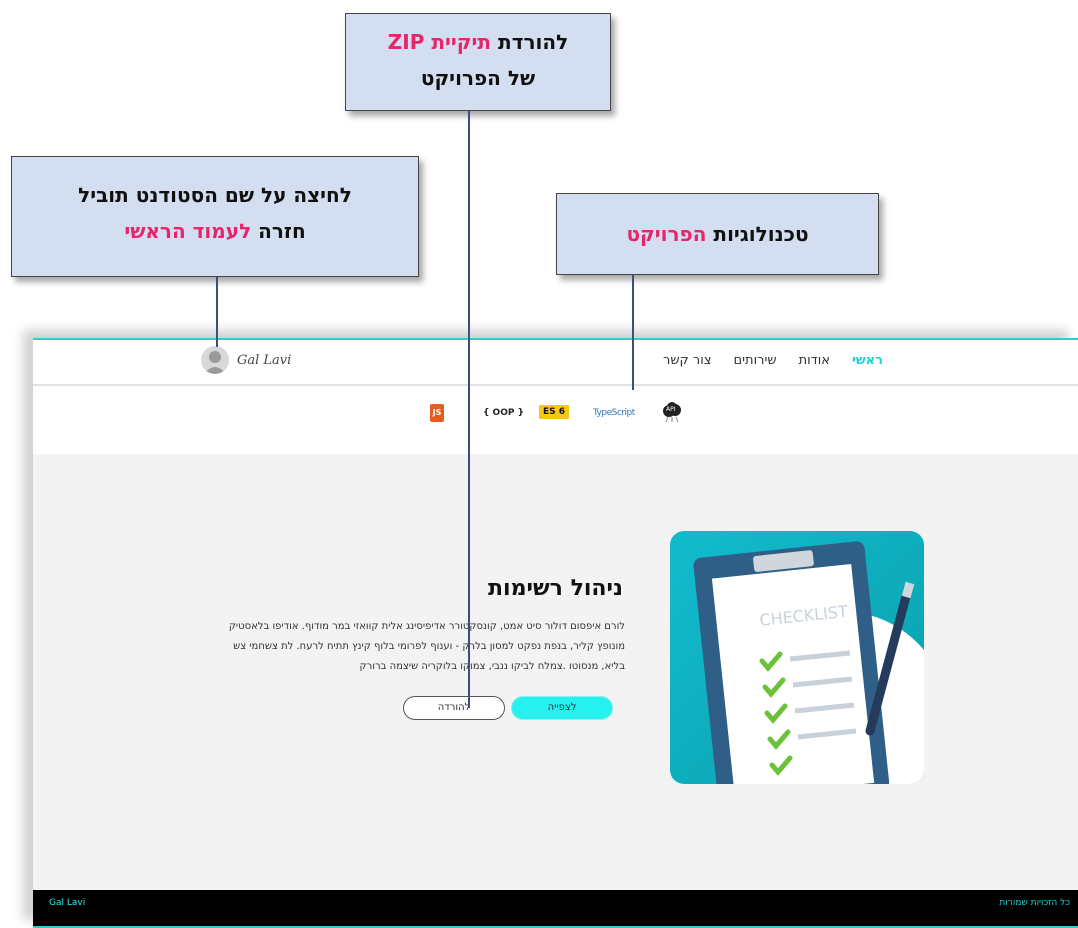 Image resolution: width=1078 pixels, height=928 pixels. Describe the element at coordinates (755, 360) in the screenshot. I see `nav-item-services: שירותים` at that location.